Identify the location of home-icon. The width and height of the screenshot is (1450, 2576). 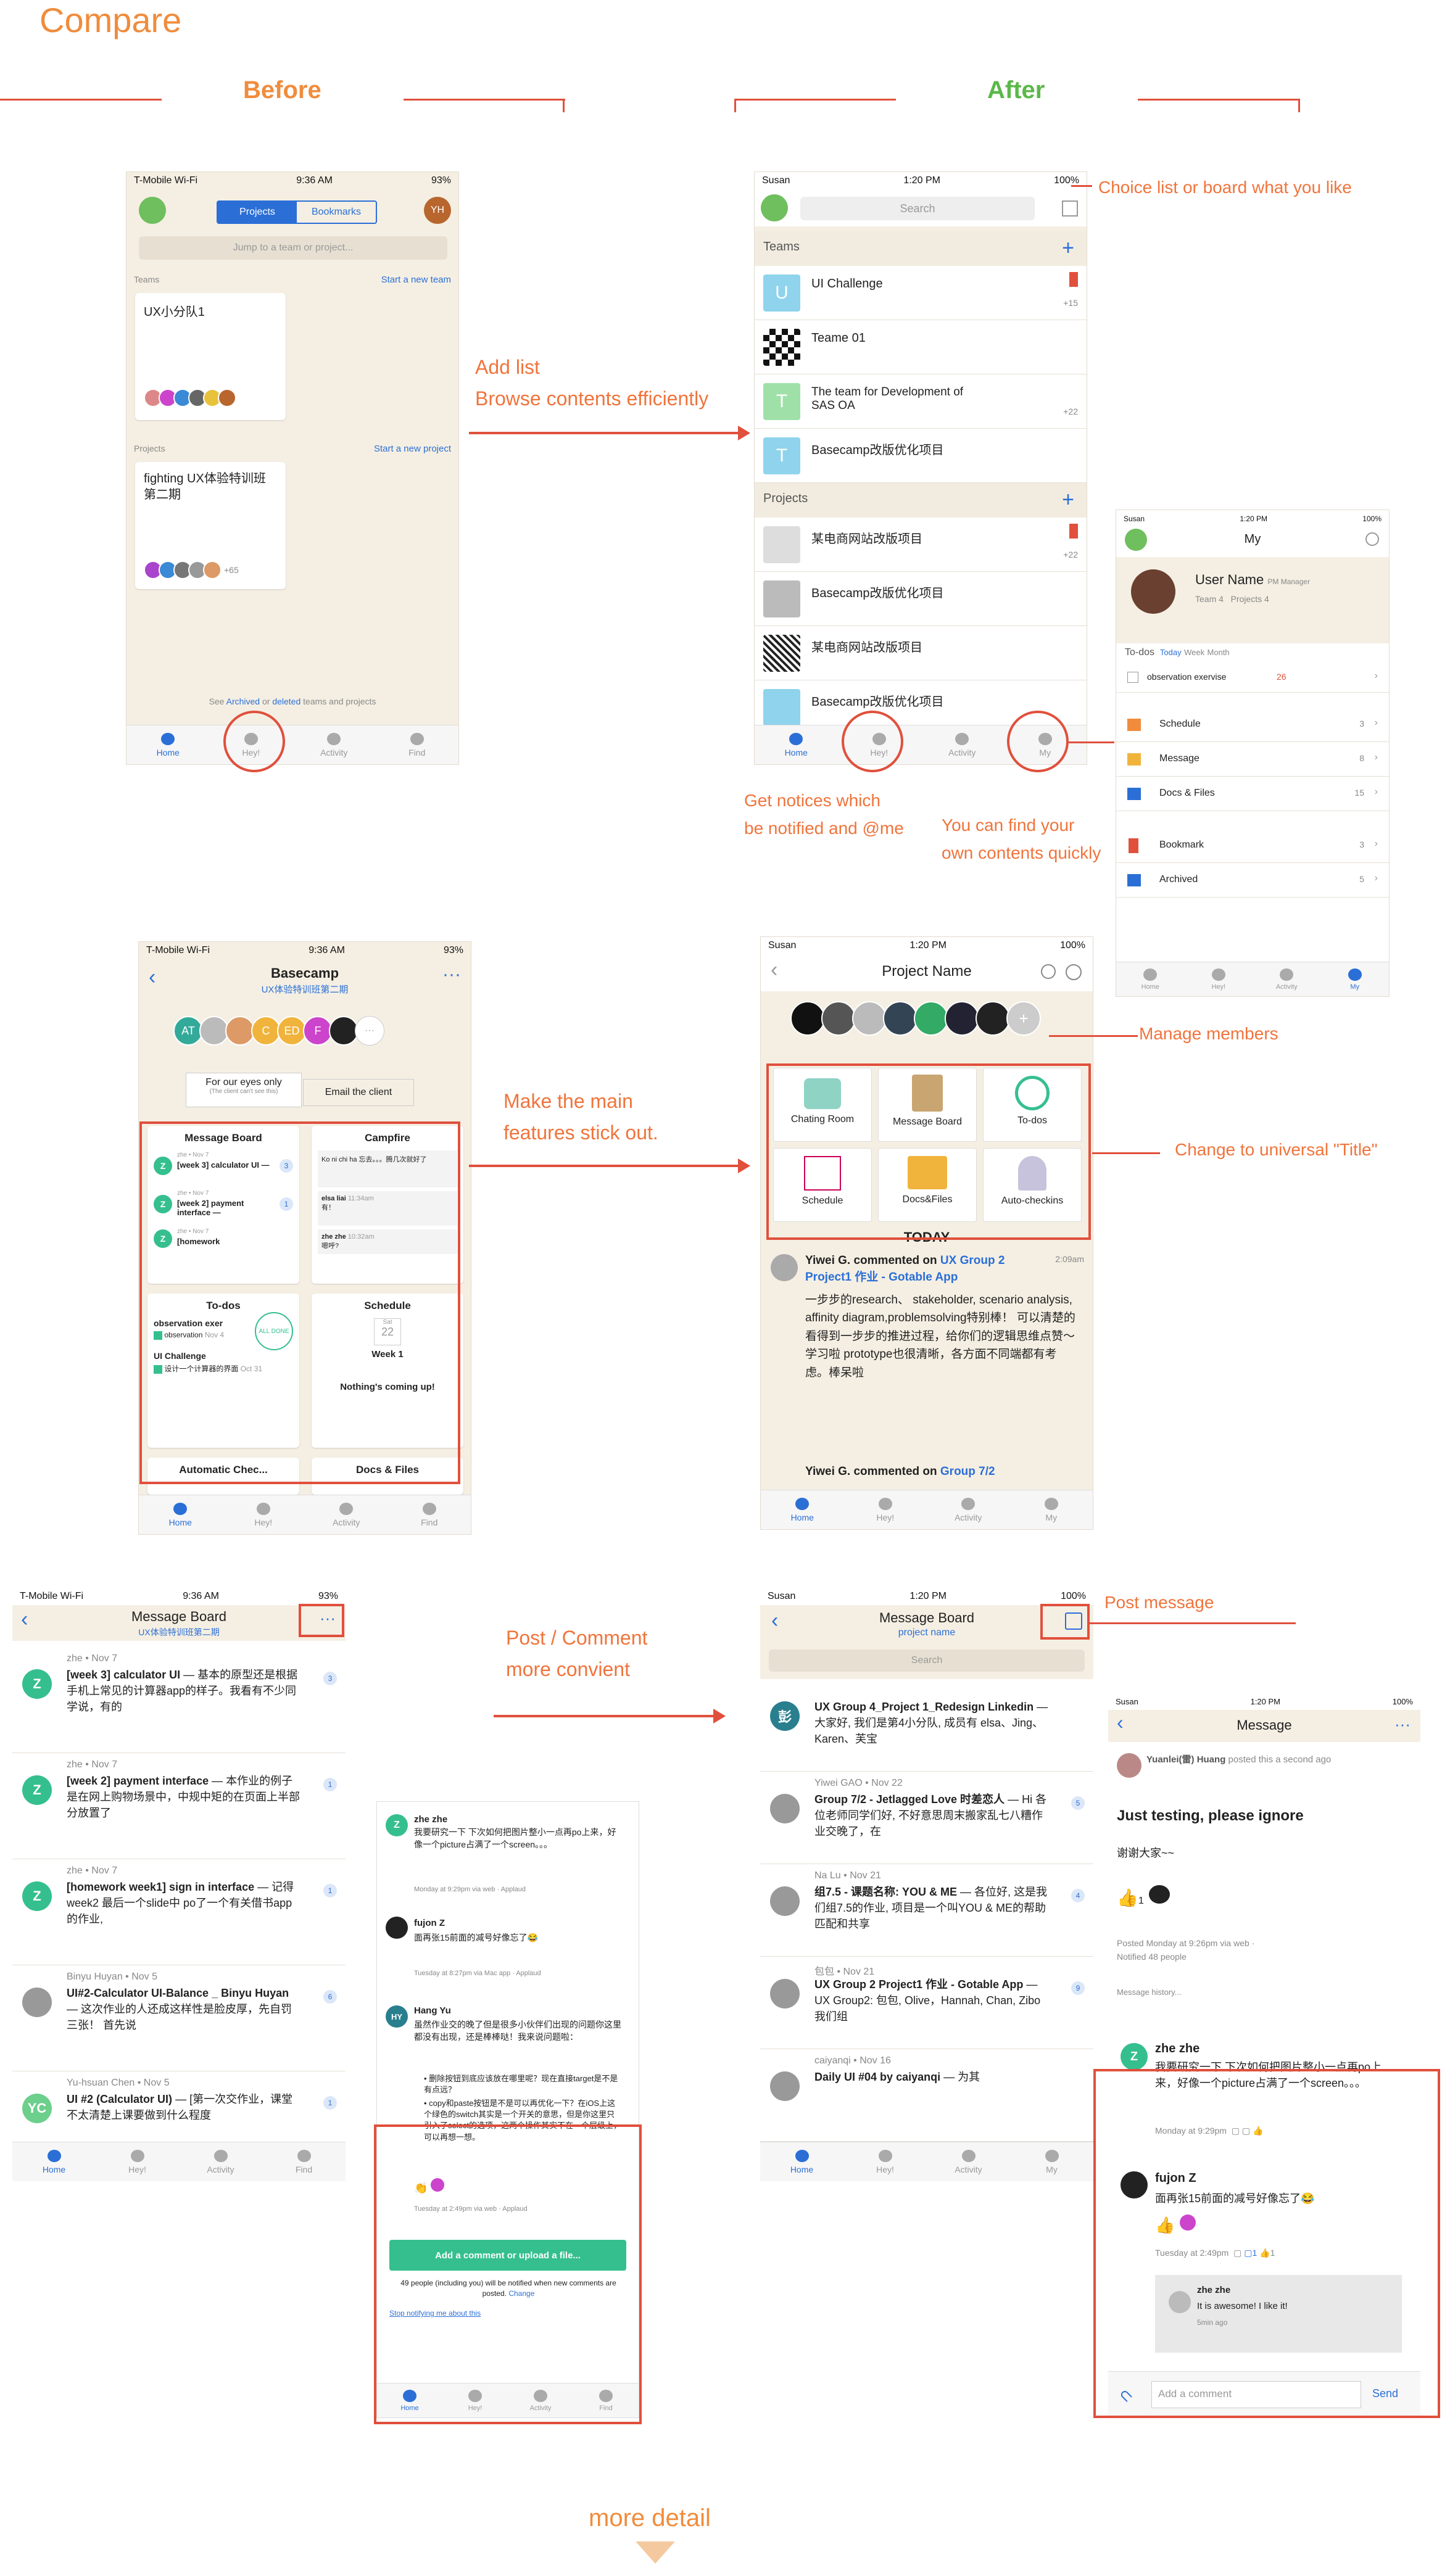
(180, 1508).